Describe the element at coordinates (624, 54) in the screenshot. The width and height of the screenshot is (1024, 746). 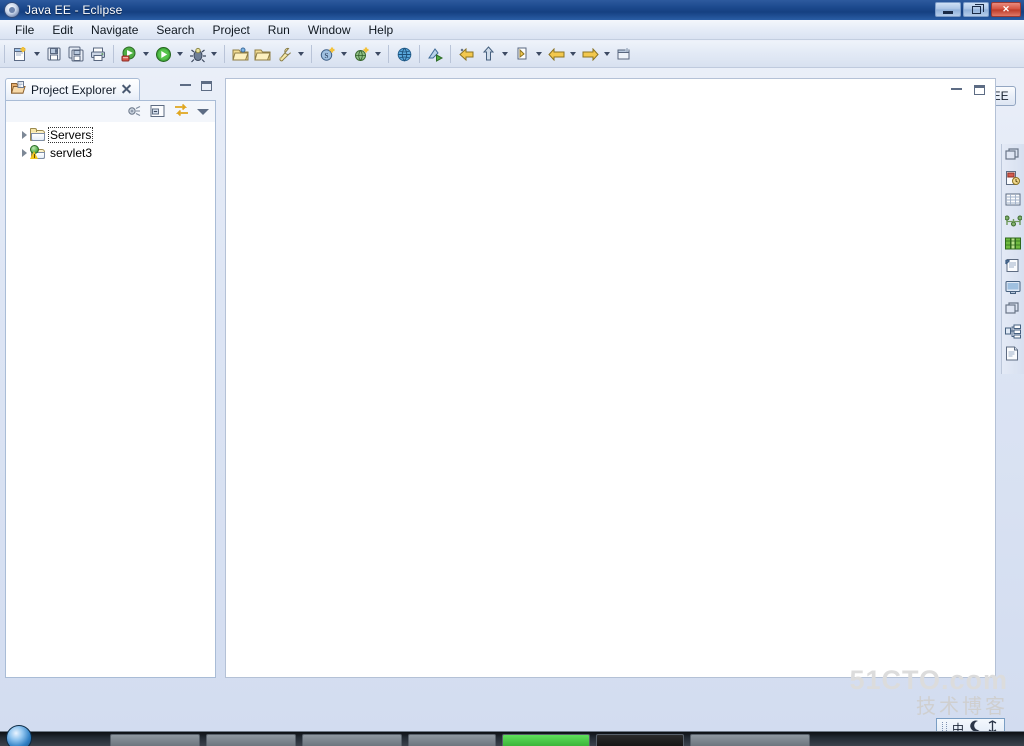
I see `pin-editor-icon` at that location.